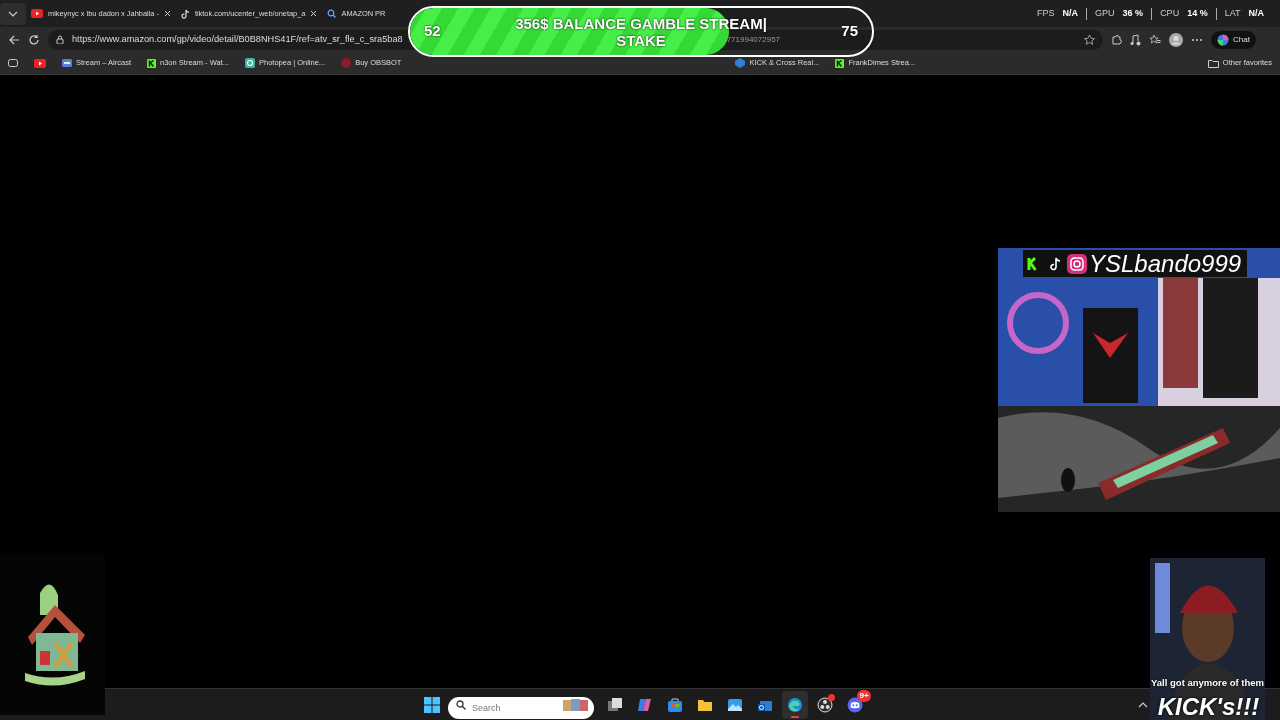  What do you see at coordinates (237, 39) in the screenshot?
I see `url-text: https://www.amazon.com/gp/video/detail/B0B8NHS41F/ref=atv_sr_fle_c_sra5ba8` at bounding box center [237, 39].